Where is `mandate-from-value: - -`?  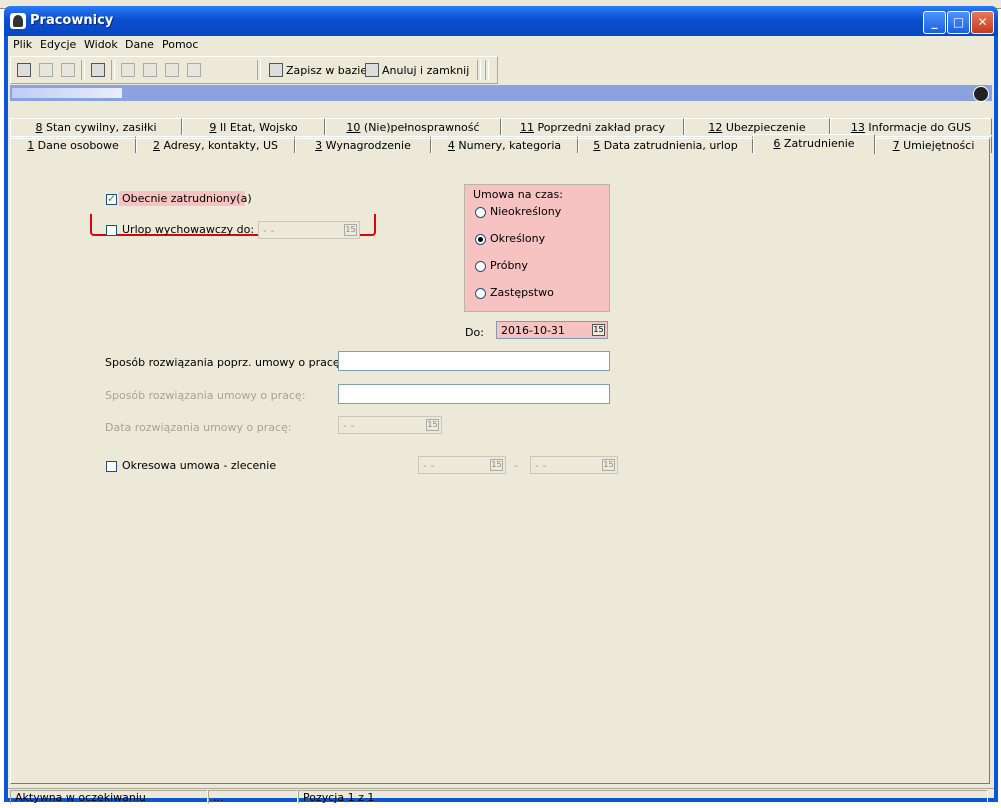
mandate-from-value: - - is located at coordinates (429, 465).